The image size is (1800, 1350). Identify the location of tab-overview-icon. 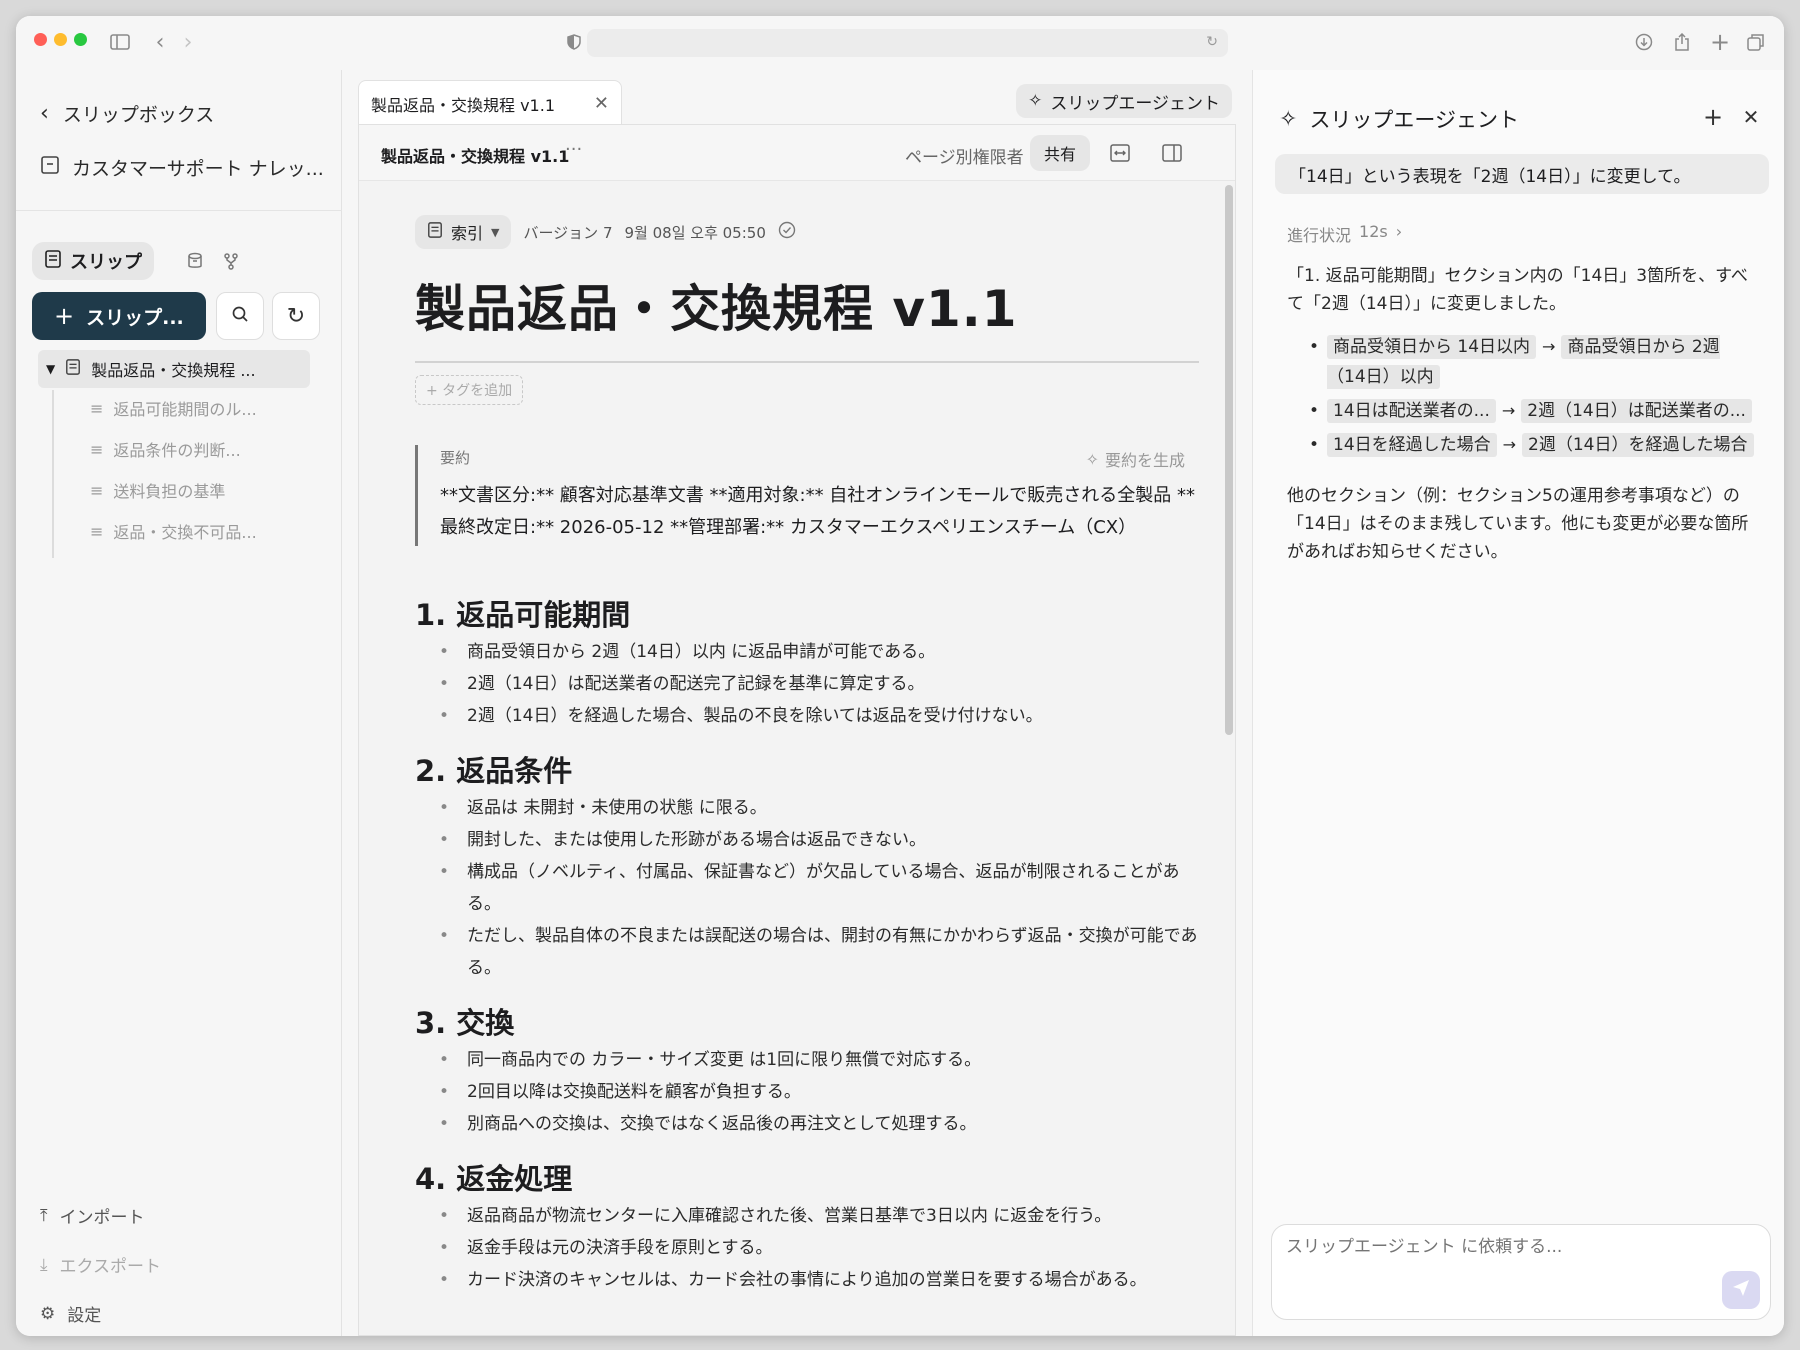
(1756, 42).